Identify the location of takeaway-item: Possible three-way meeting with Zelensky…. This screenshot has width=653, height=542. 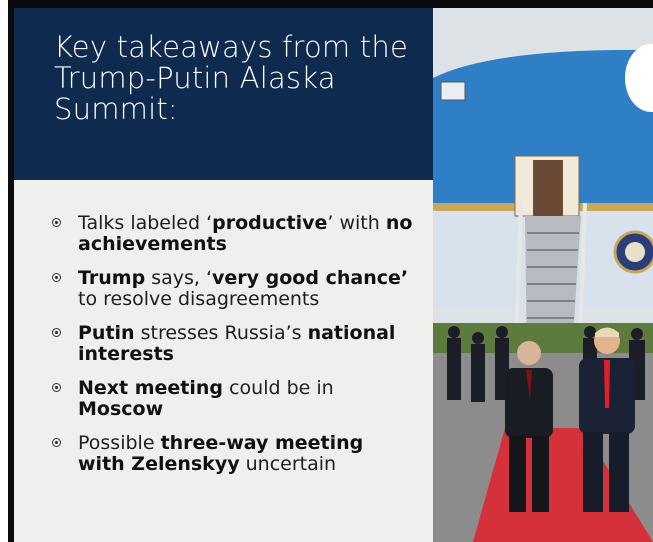
(223, 454).